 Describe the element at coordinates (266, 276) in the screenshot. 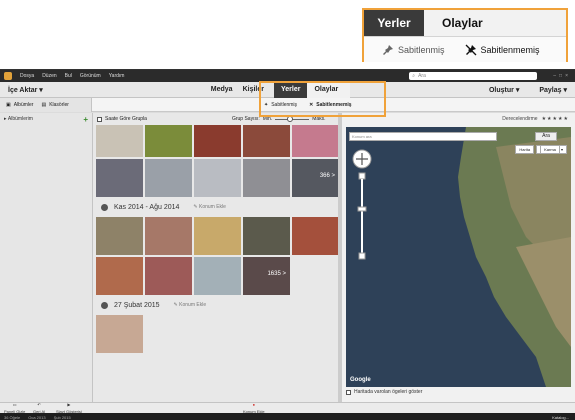

I see `photo-thumb-stack: 1635 >` at that location.